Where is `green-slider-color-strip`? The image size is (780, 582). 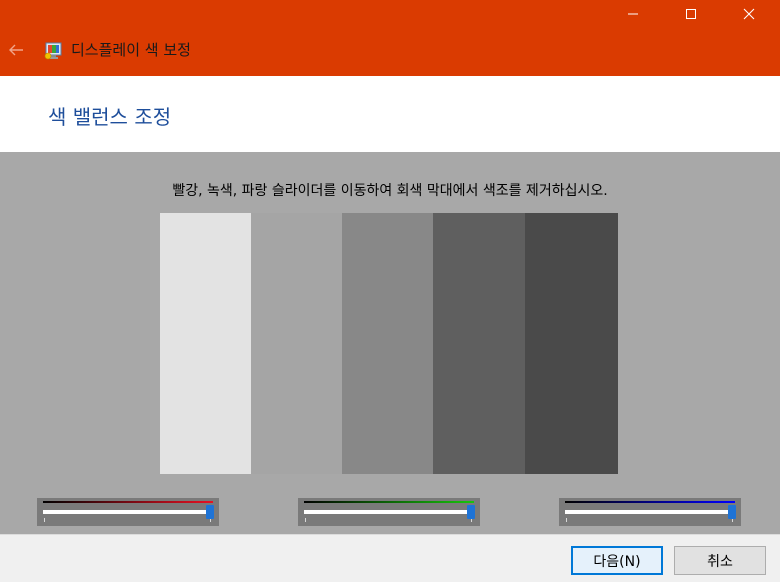 green-slider-color-strip is located at coordinates (389, 502).